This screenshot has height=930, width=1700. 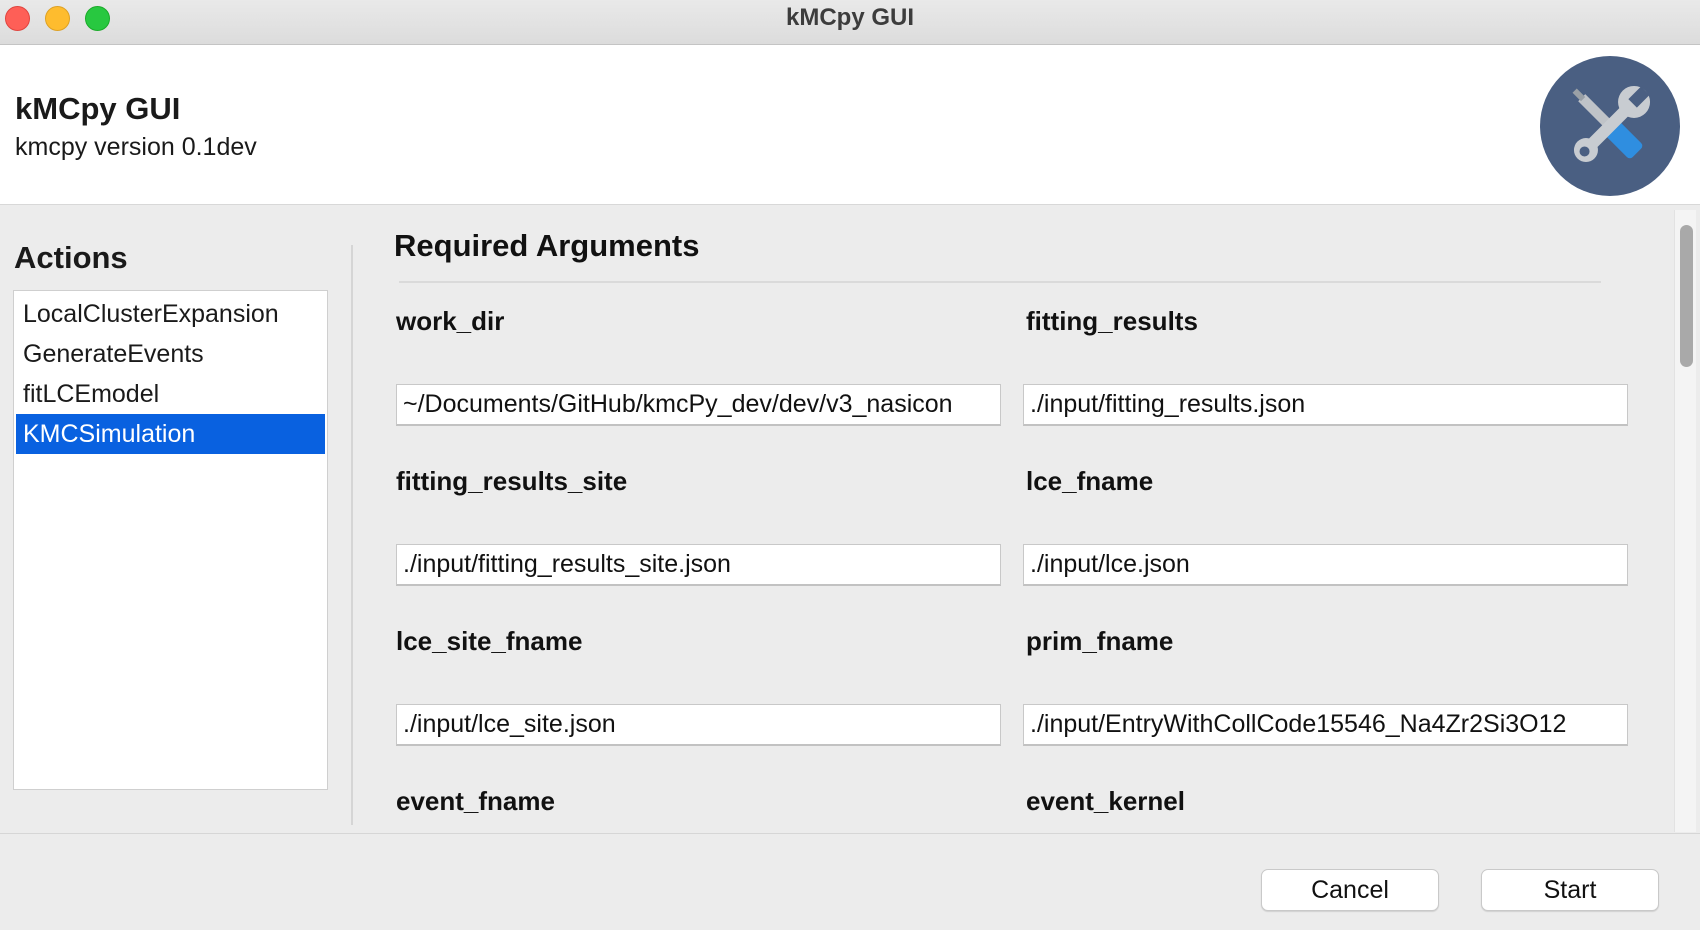 I want to click on panel-divider, so click(x=352, y=535).